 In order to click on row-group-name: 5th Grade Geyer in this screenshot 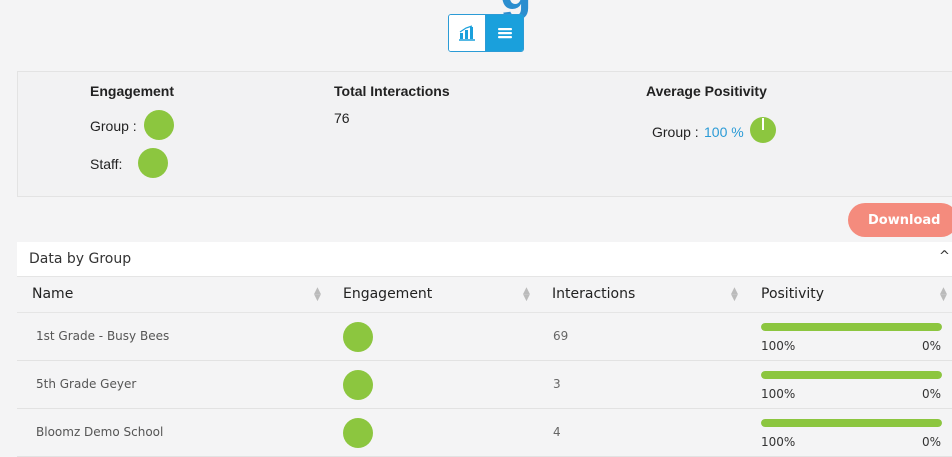, I will do `click(86, 384)`.